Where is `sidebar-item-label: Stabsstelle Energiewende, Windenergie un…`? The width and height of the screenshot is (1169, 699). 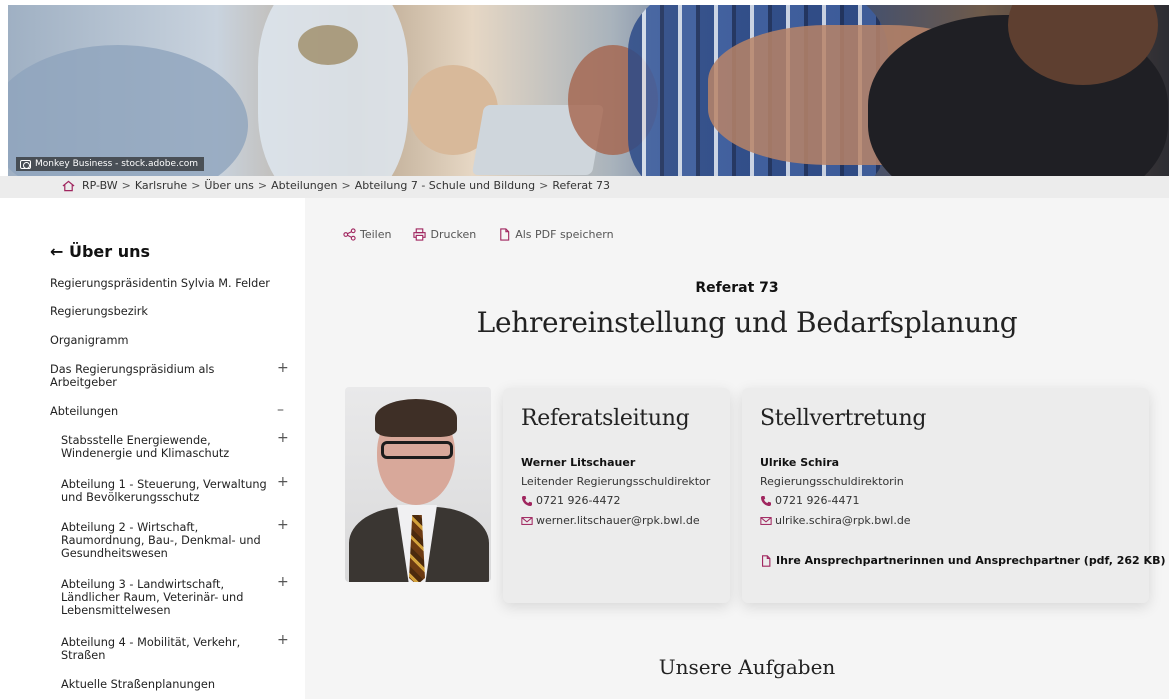
sidebar-item-label: Stabsstelle Energiewende, Windenergie un… is located at coordinates (145, 447).